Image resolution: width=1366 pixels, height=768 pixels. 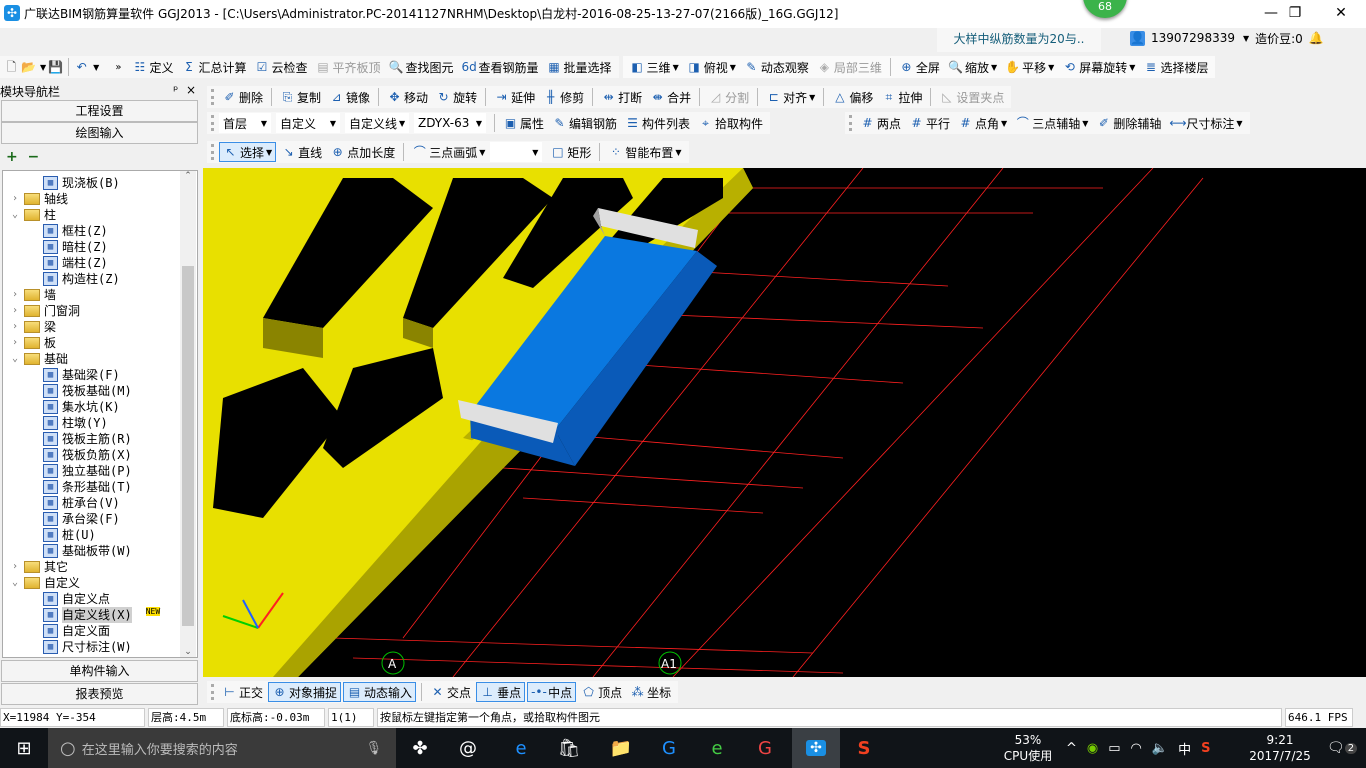 I want to click on toolbar_axis-button-3: ⌒ 三点辅轴 ▼, so click(x=1051, y=123).